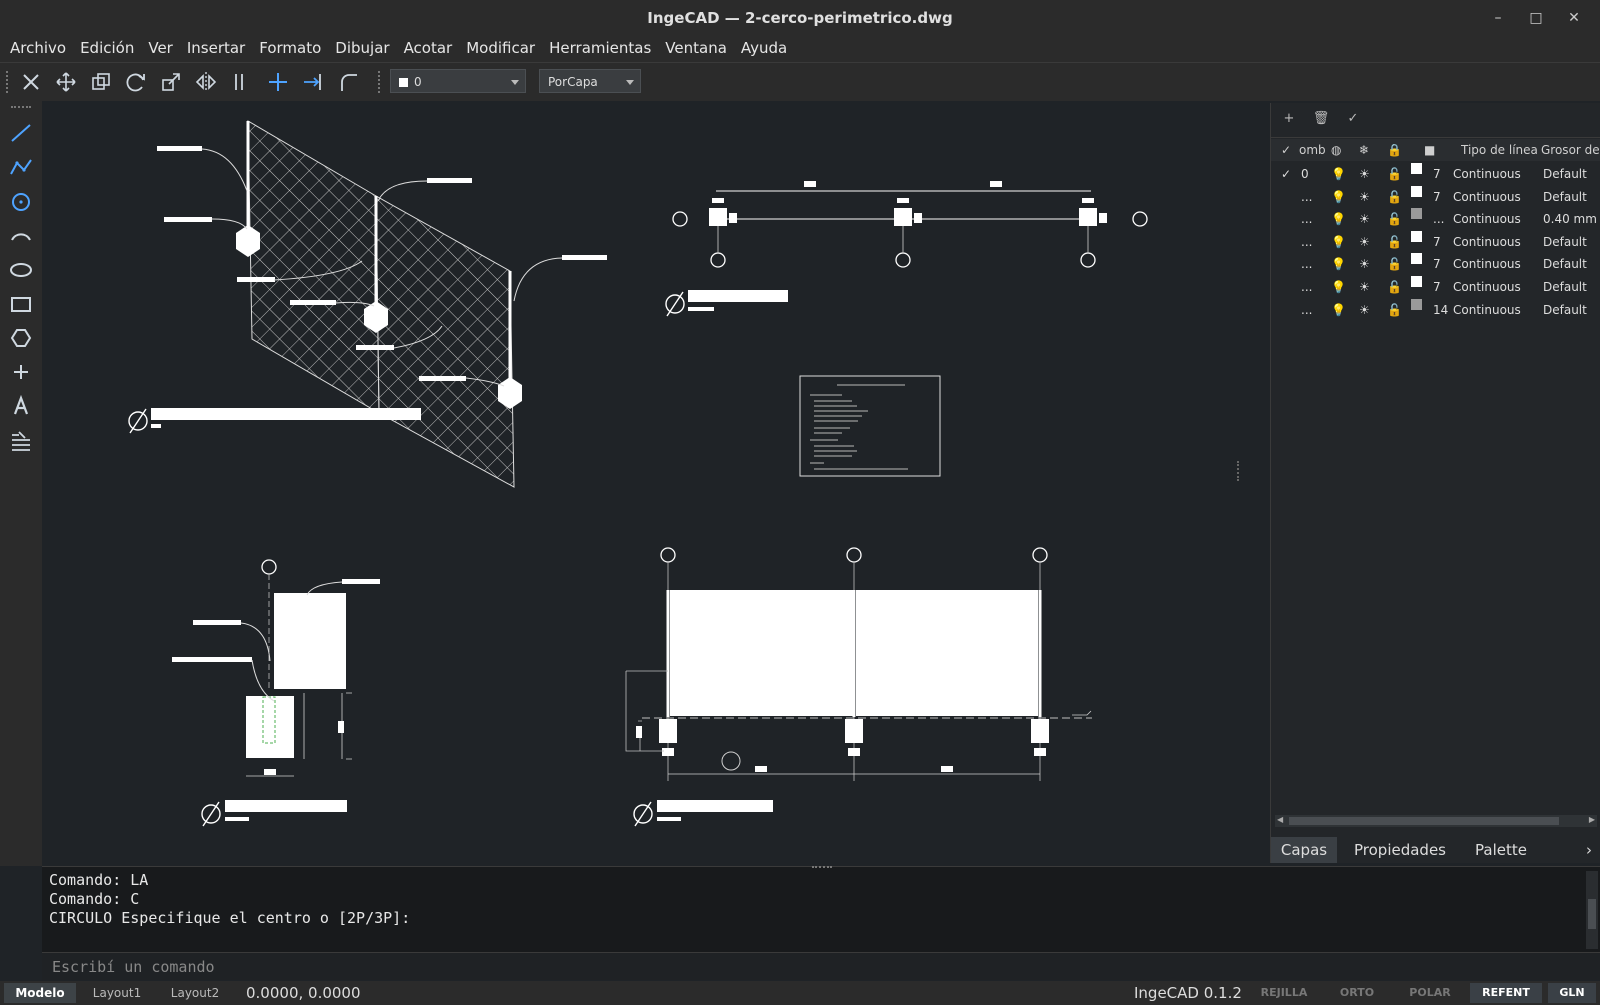 The width and height of the screenshot is (1600, 1005). I want to click on circle-icon, so click(21, 202).